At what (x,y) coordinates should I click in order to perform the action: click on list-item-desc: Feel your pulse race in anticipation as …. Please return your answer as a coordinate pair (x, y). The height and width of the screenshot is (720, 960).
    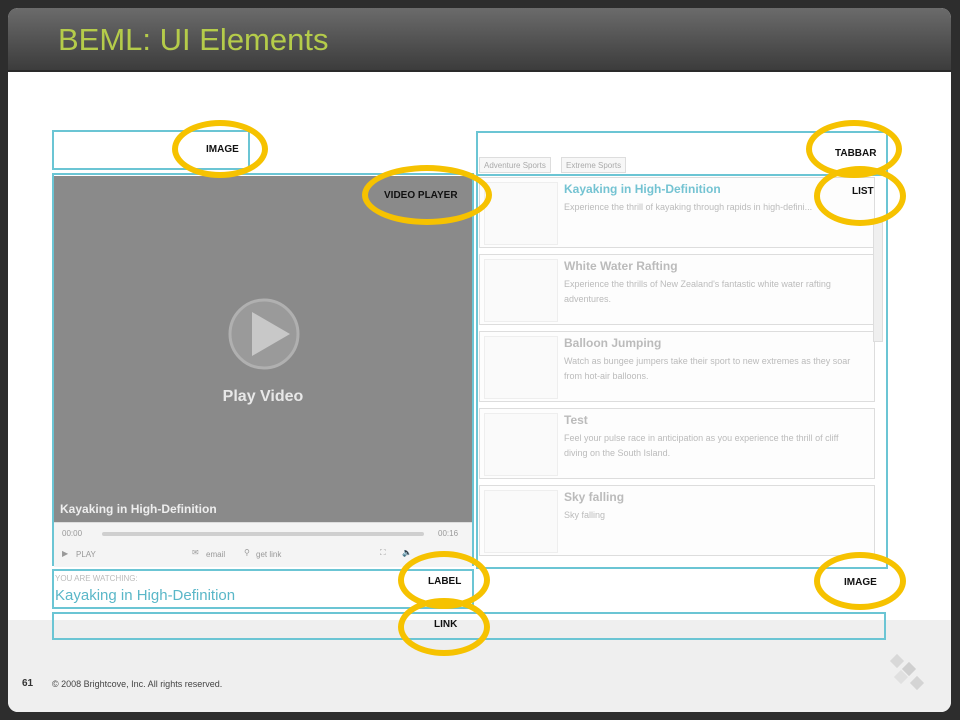
    Looking at the image, I should click on (701, 445).